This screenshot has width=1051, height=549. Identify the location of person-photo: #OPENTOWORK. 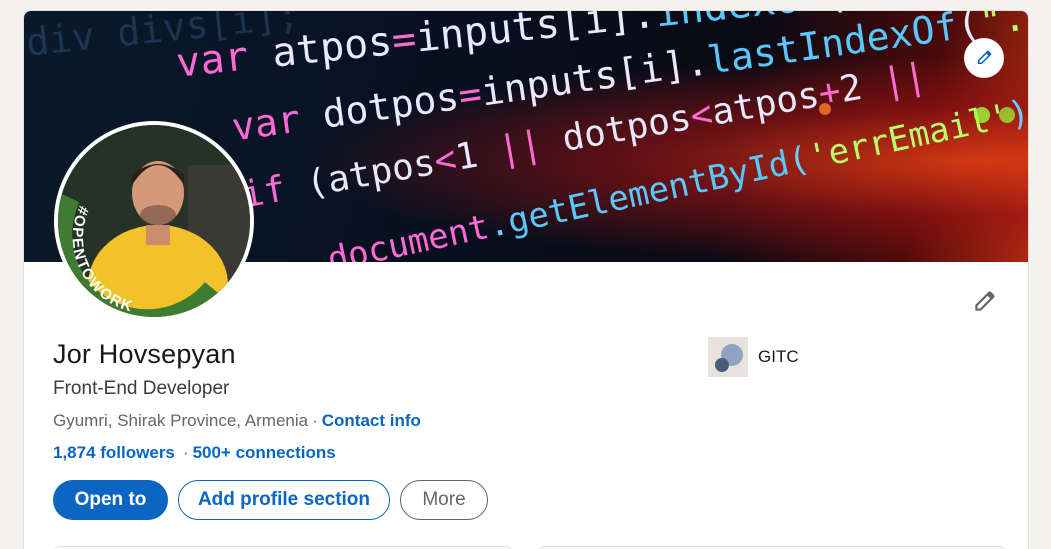
(154, 221).